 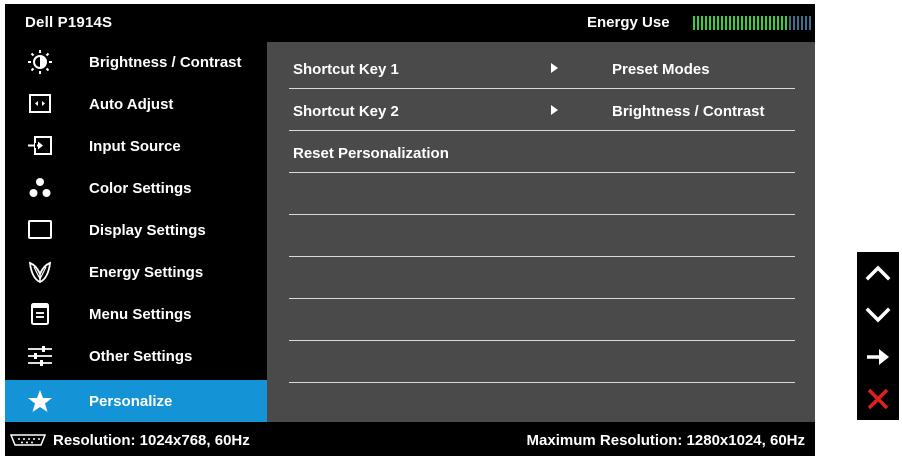 I want to click on brightness-icon, so click(x=40, y=62).